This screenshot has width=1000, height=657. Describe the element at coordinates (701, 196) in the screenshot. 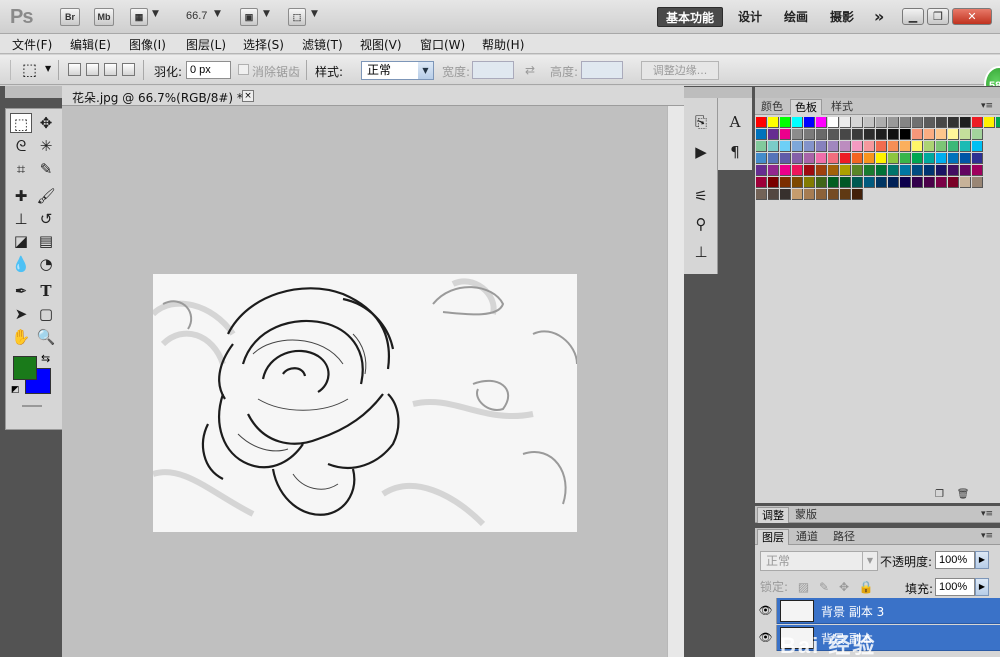

I see `brush-presets-icon: ⚟` at that location.